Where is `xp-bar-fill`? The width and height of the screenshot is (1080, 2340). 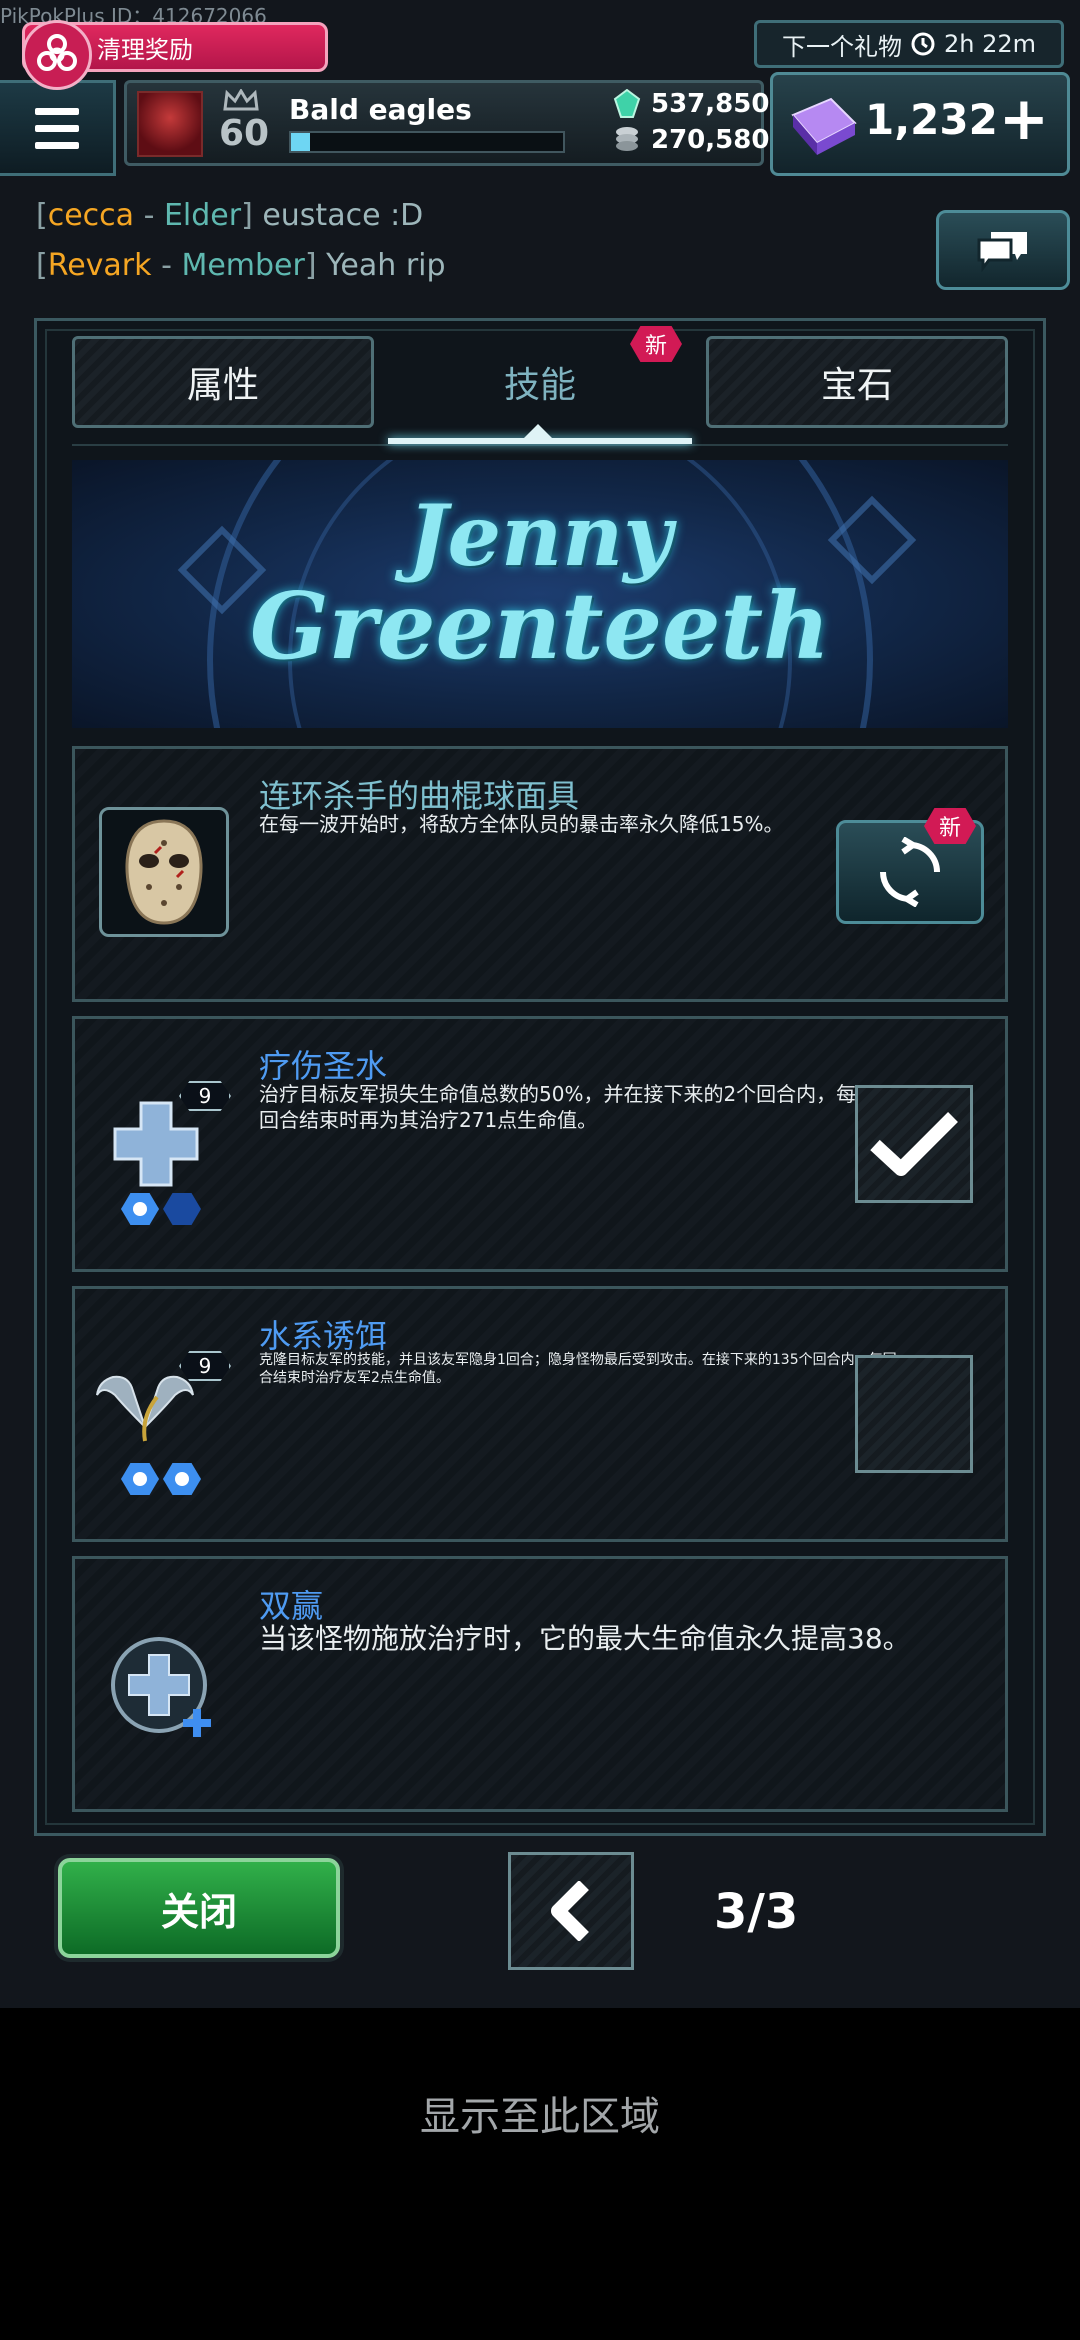
xp-bar-fill is located at coordinates (301, 142).